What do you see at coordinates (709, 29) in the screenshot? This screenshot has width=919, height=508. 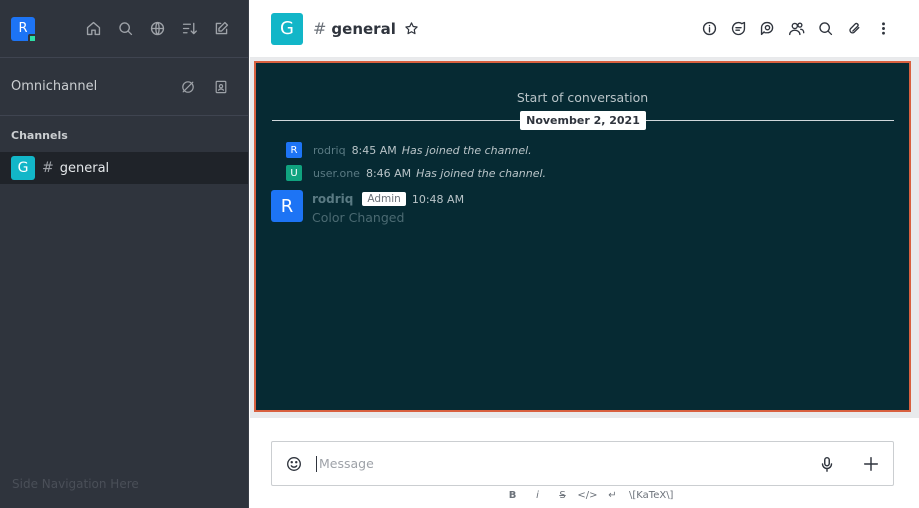 I see `info-icon` at bounding box center [709, 29].